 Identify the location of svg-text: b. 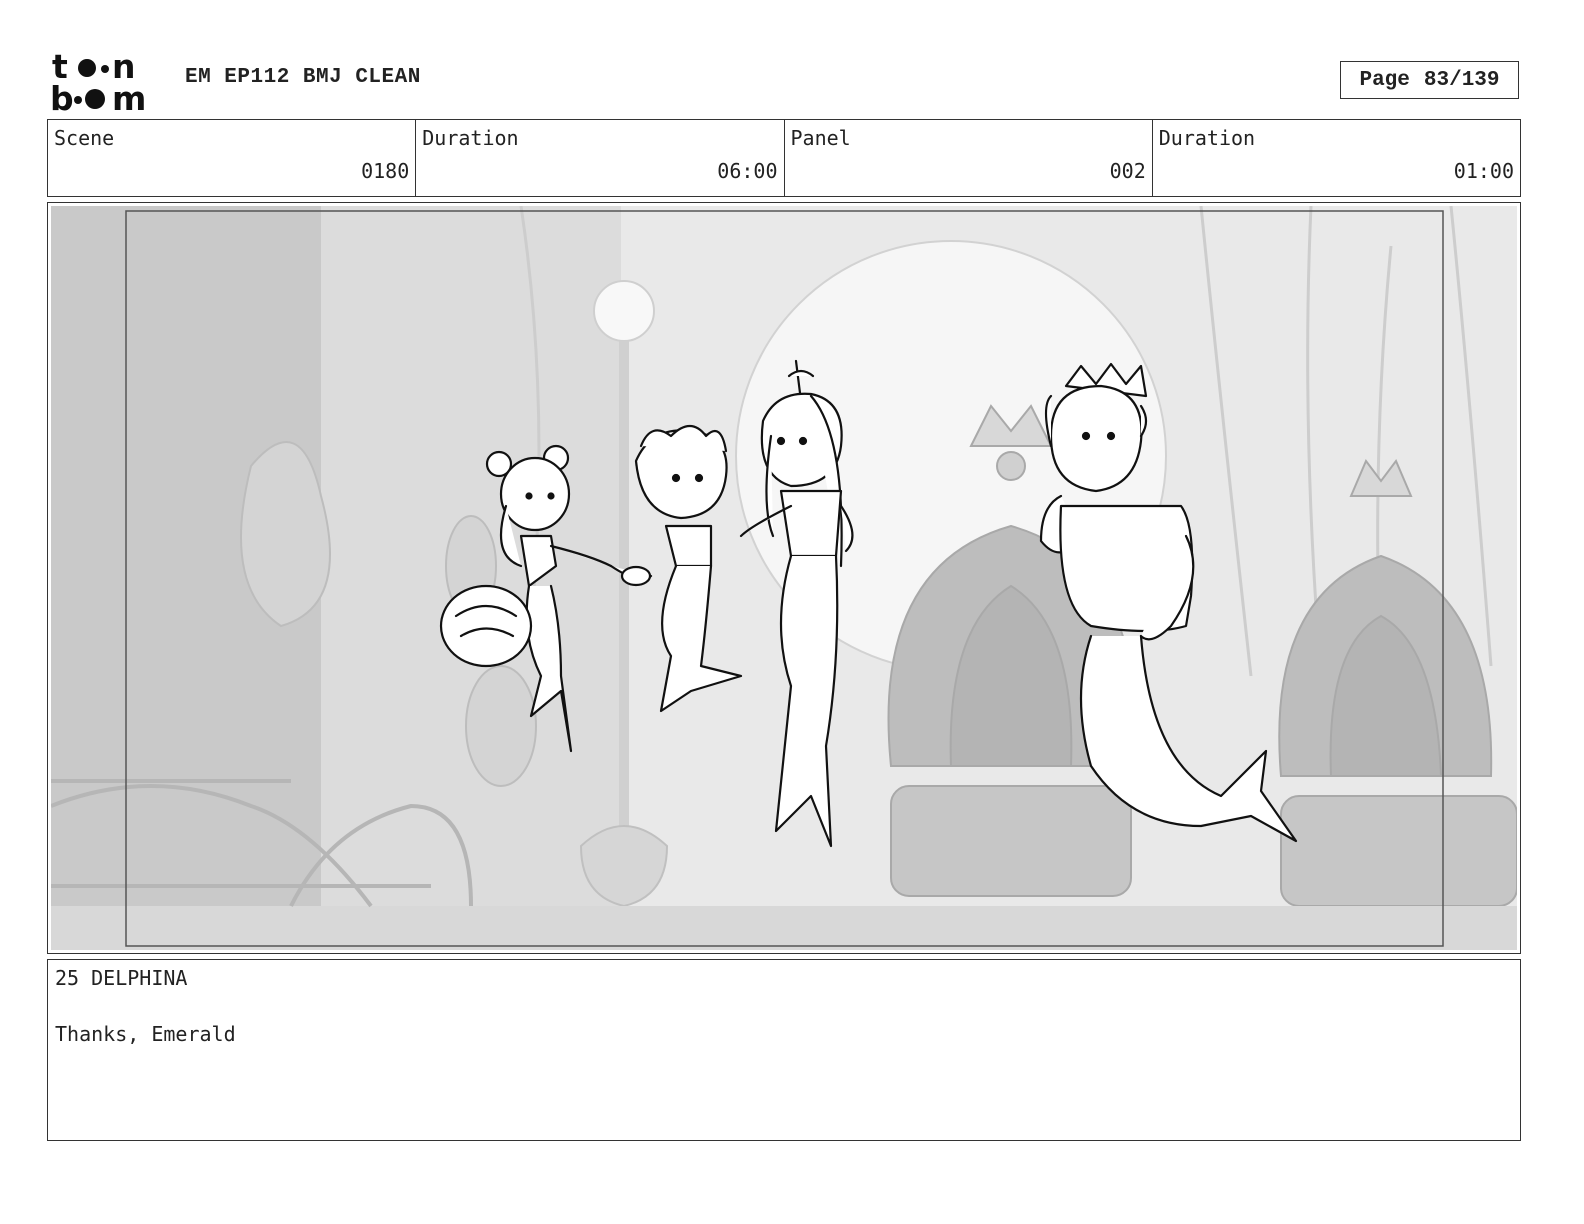
(62, 96).